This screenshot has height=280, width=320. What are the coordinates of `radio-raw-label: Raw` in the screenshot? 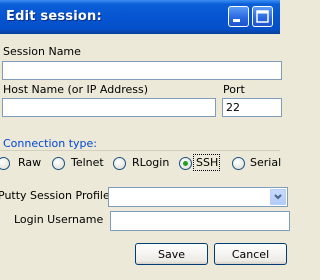 It's located at (29, 162).